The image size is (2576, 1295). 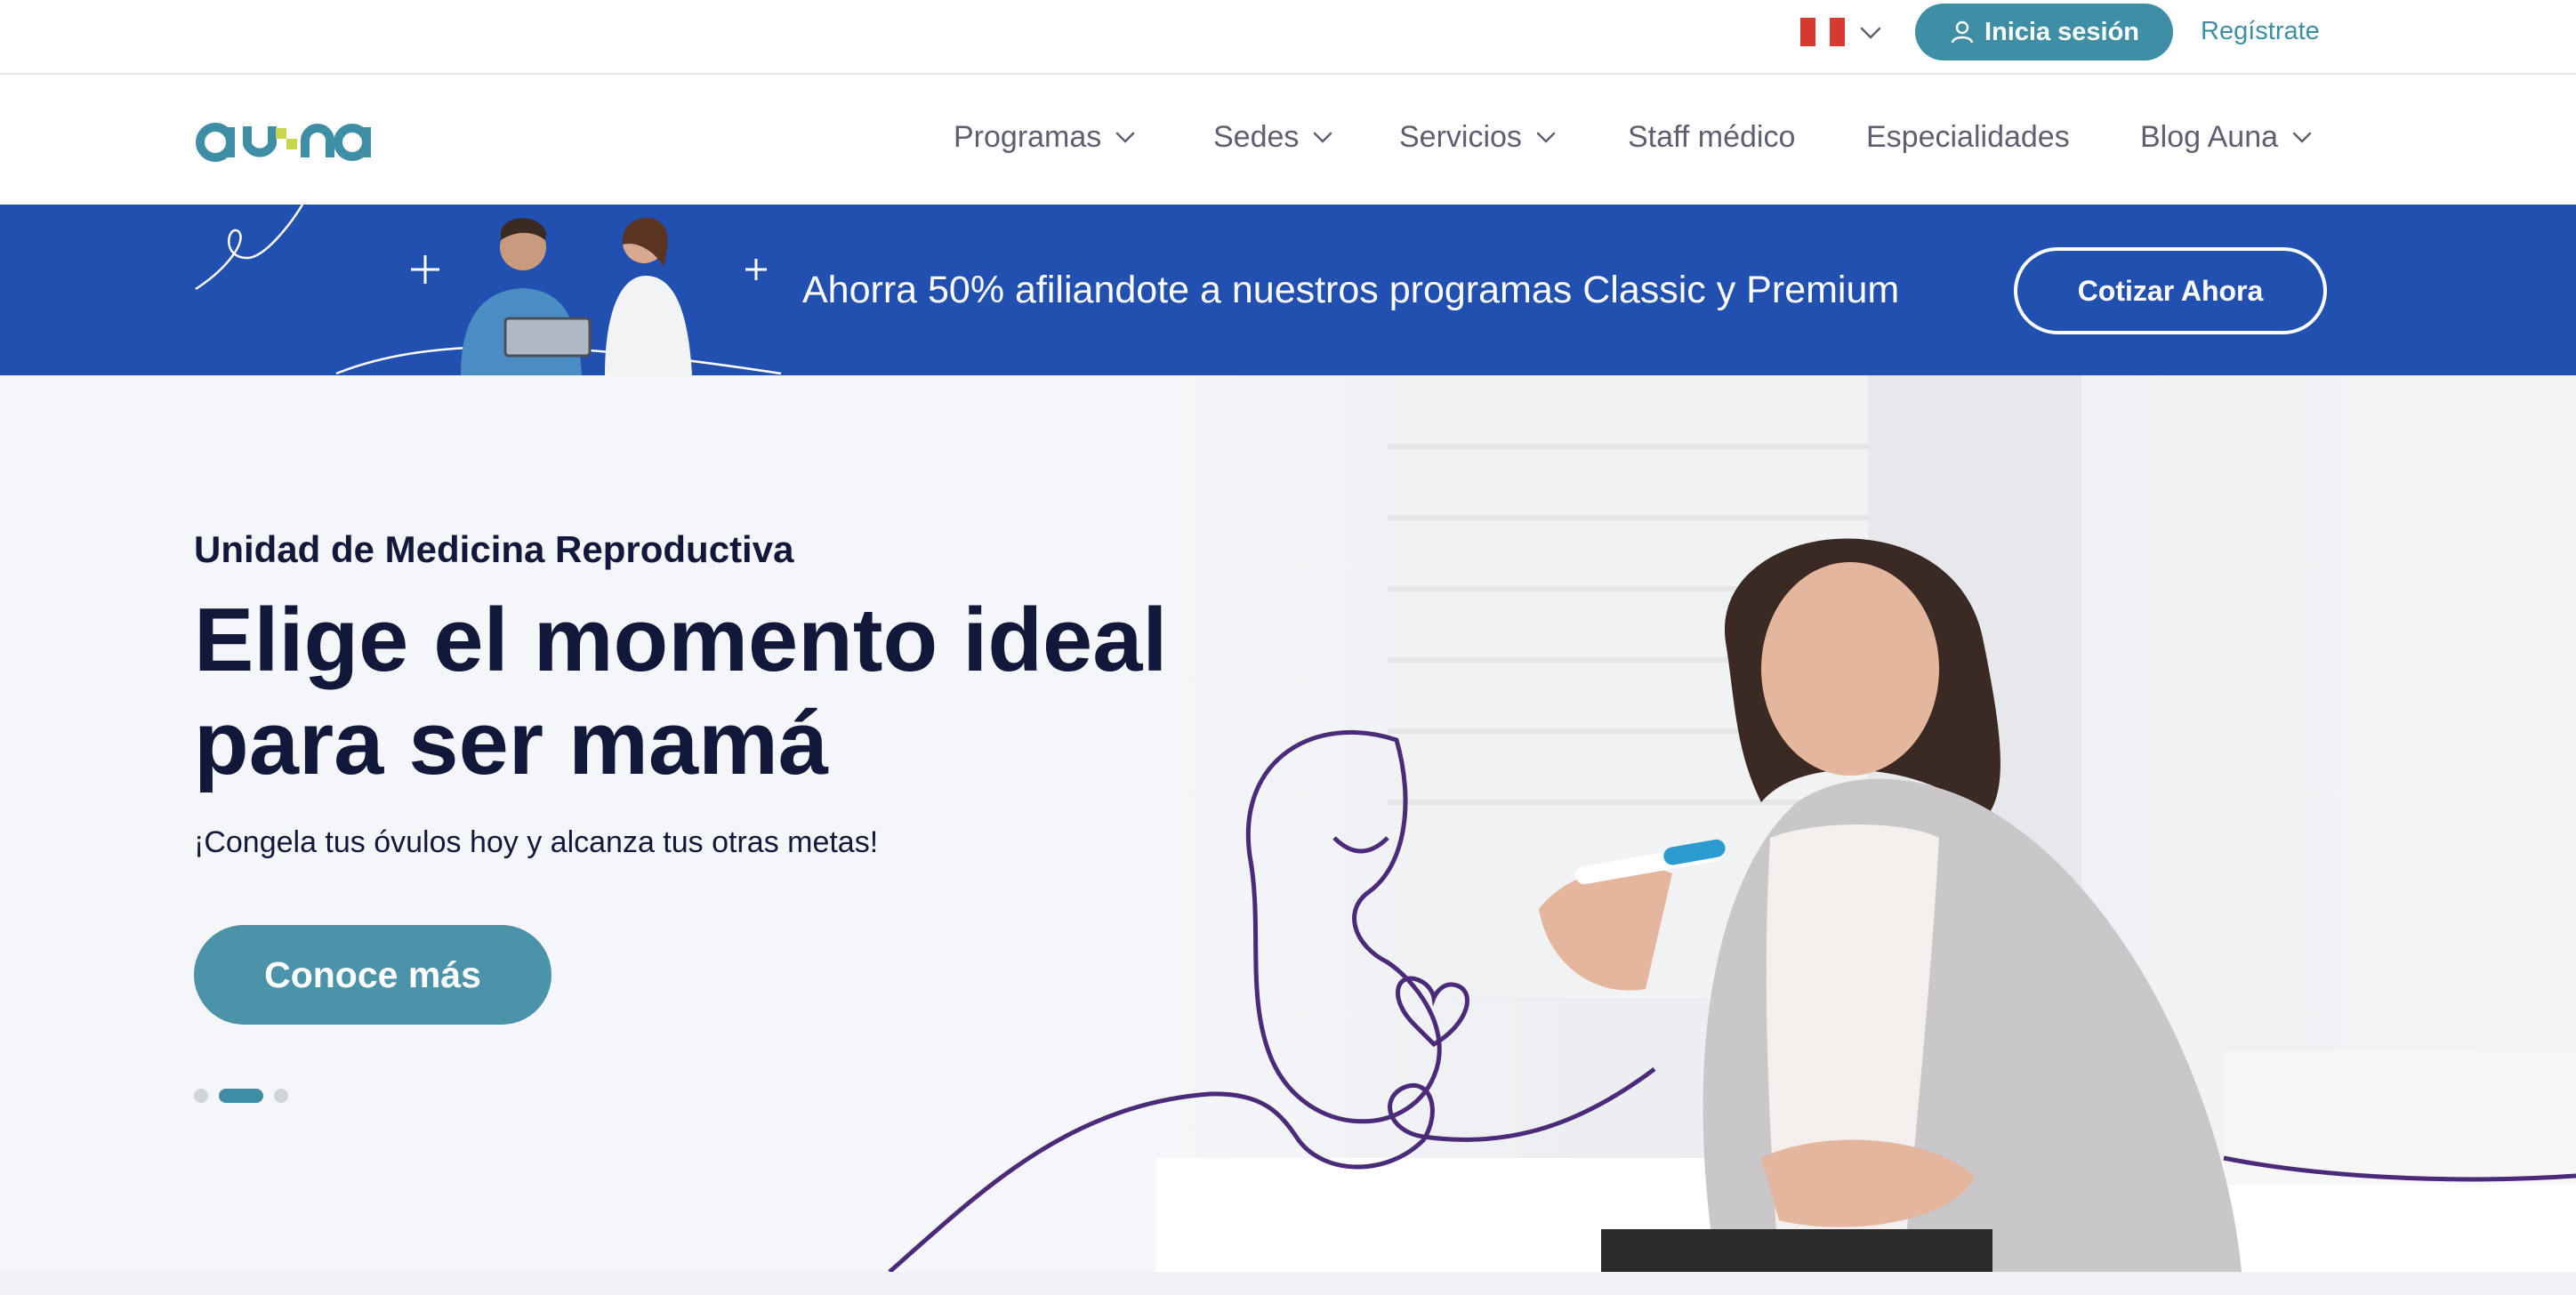 I want to click on nav-blog-auna: Blog Auna, so click(x=2227, y=137).